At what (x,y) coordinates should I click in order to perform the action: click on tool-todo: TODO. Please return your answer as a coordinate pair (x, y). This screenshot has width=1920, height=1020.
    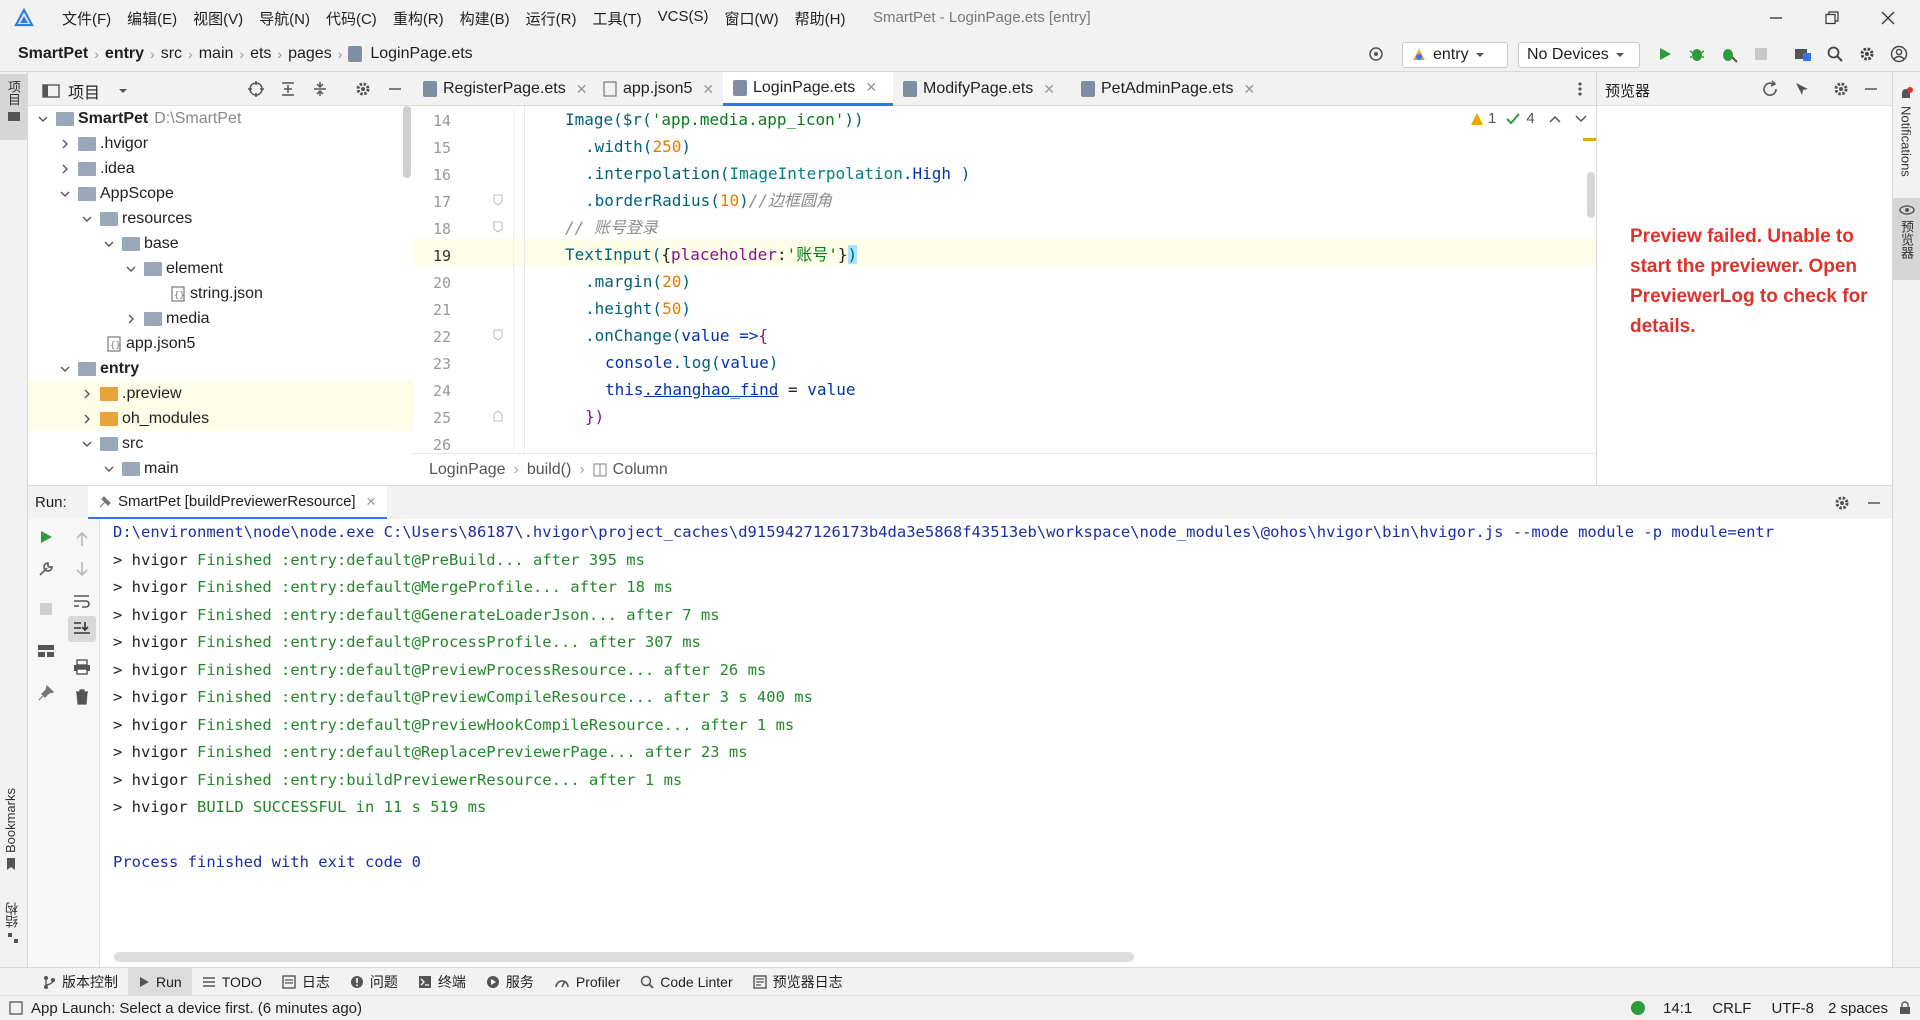
    Looking at the image, I should click on (232, 982).